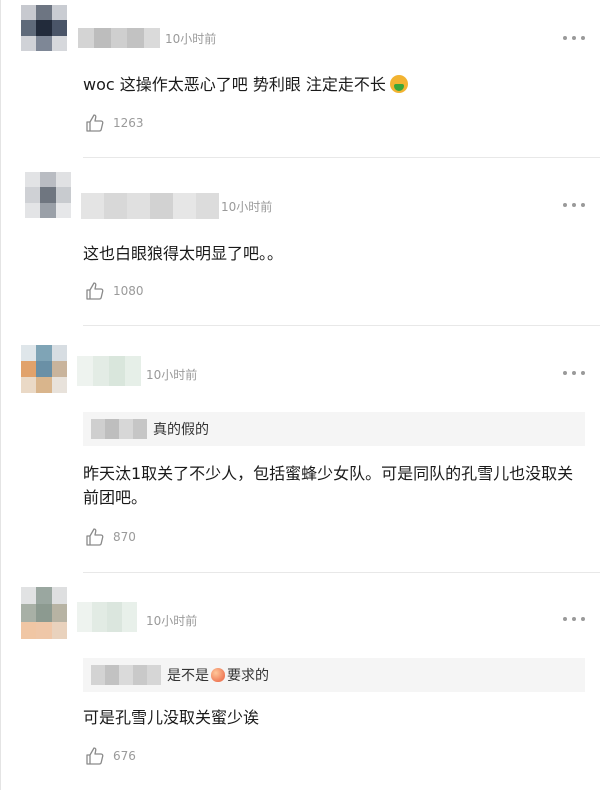  I want to click on comment-text: woc 这操作太恶心了吧 势利眼 注定走不长, so click(333, 85).